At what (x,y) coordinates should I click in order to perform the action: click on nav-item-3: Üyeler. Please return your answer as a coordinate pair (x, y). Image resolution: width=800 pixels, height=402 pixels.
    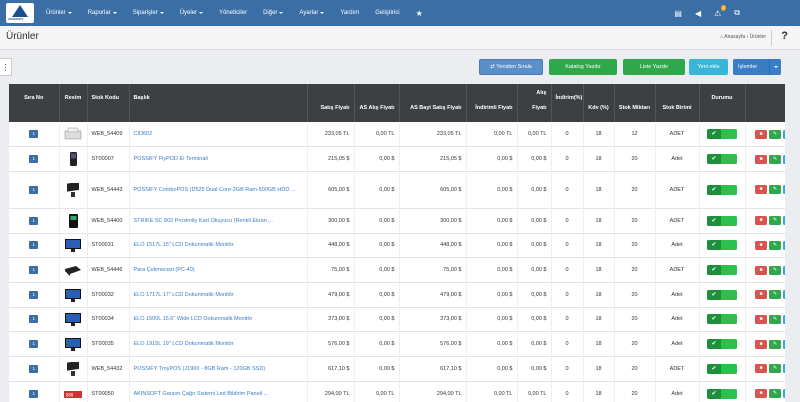
    Looking at the image, I should click on (192, 13).